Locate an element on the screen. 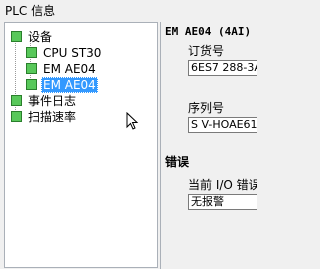 The height and width of the screenshot is (269, 320). order-number-field: 6ES7 288-3AE is located at coordinates (222, 68).